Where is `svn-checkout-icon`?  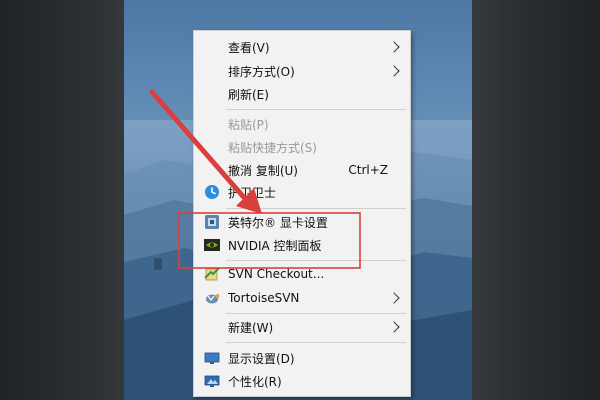 svn-checkout-icon is located at coordinates (212, 274).